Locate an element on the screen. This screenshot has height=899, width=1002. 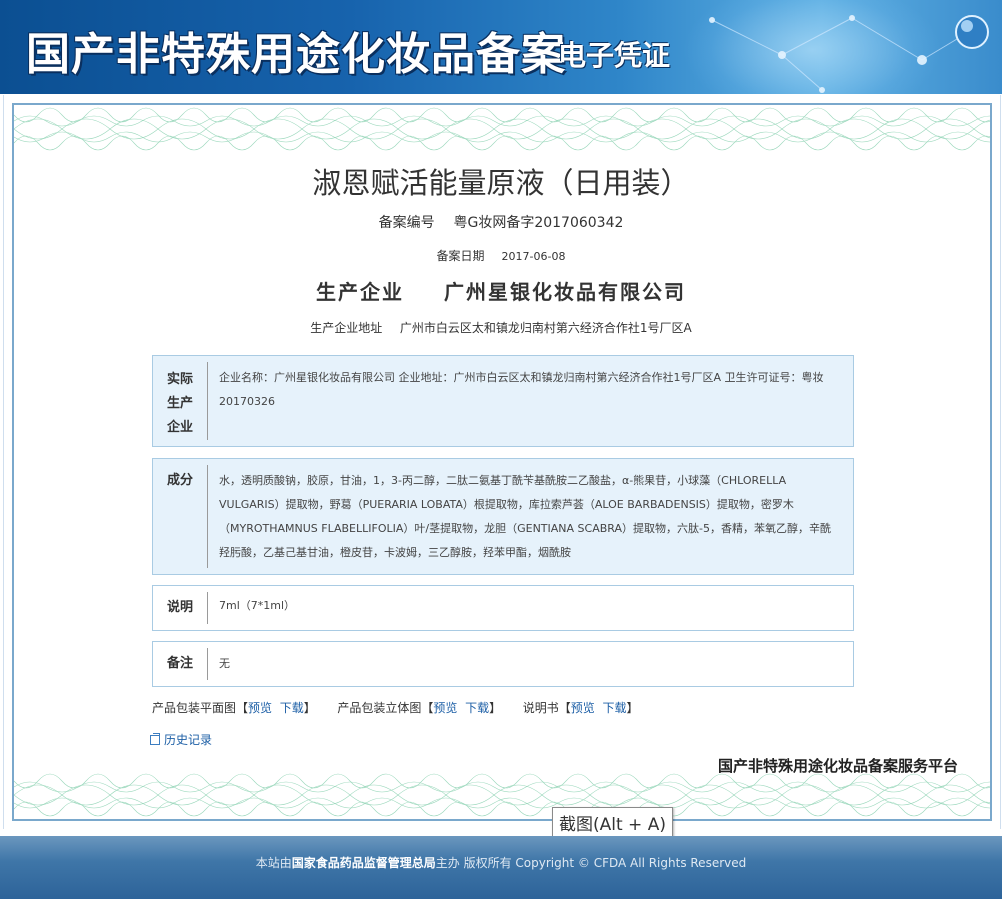
external-link-icon is located at coordinates (155, 739).